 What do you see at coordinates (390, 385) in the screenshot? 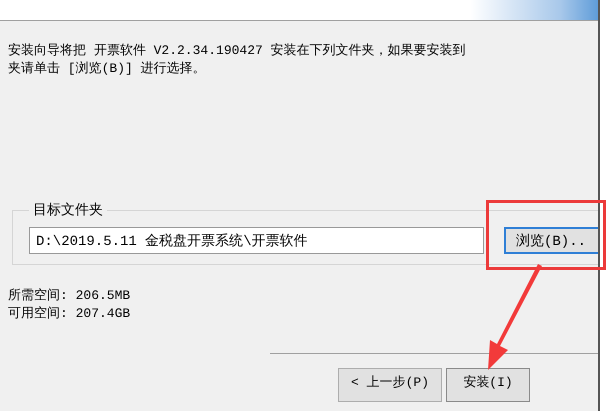
I see `back-button: < 上一步(P)` at bounding box center [390, 385].